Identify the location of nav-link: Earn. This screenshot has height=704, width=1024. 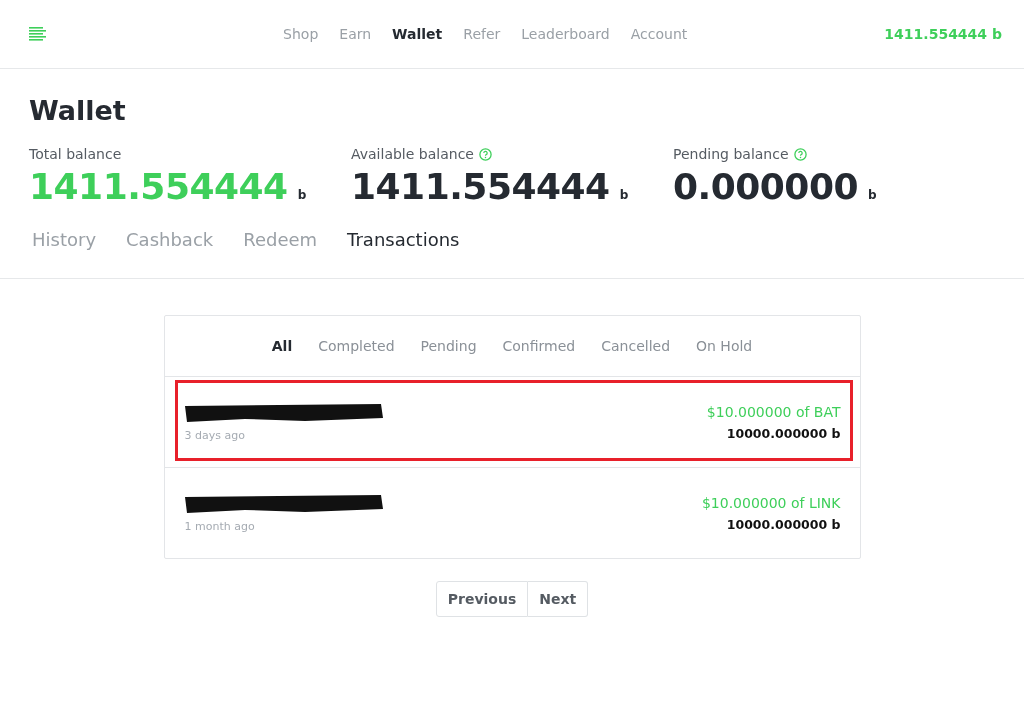
(355, 34).